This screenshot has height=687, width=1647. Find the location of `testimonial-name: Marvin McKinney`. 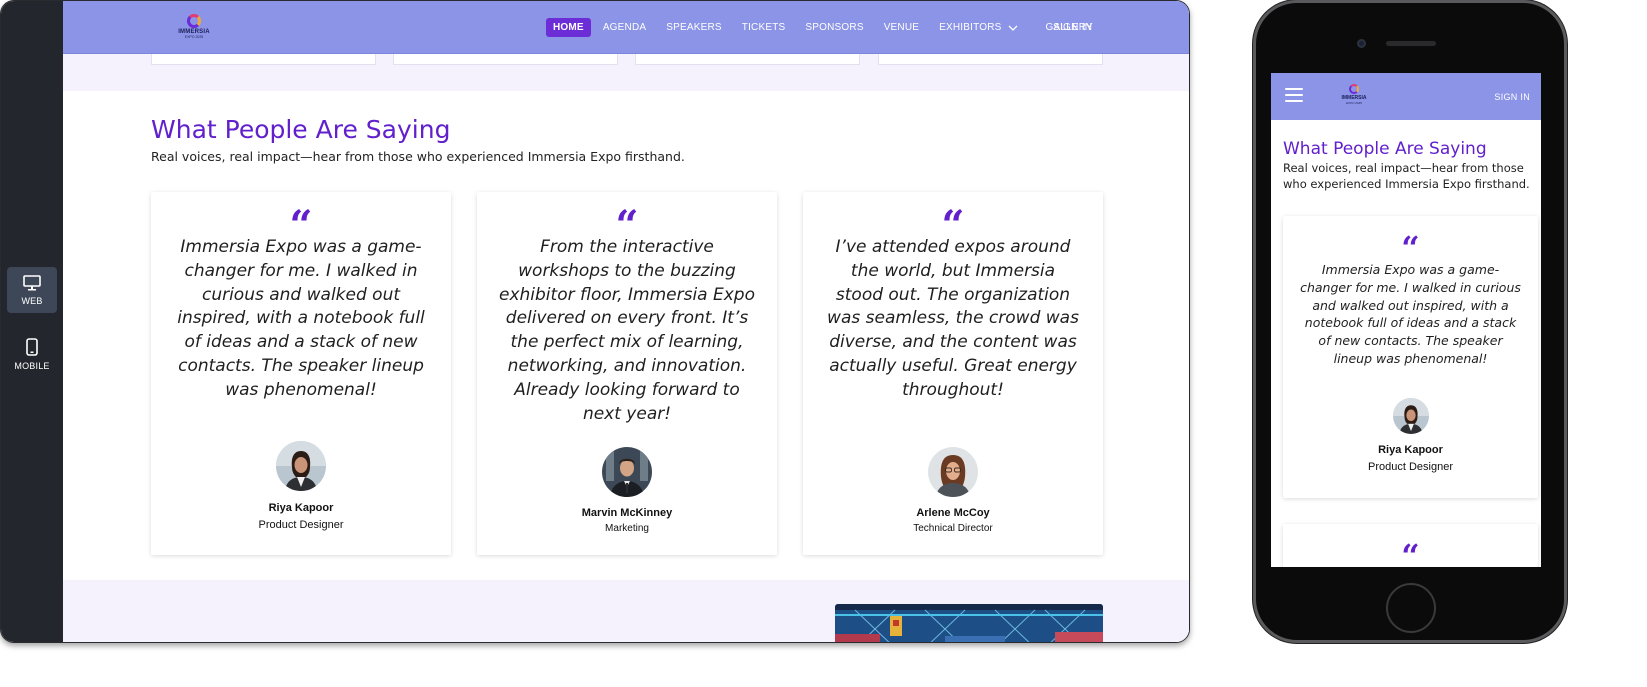

testimonial-name: Marvin McKinney is located at coordinates (627, 513).